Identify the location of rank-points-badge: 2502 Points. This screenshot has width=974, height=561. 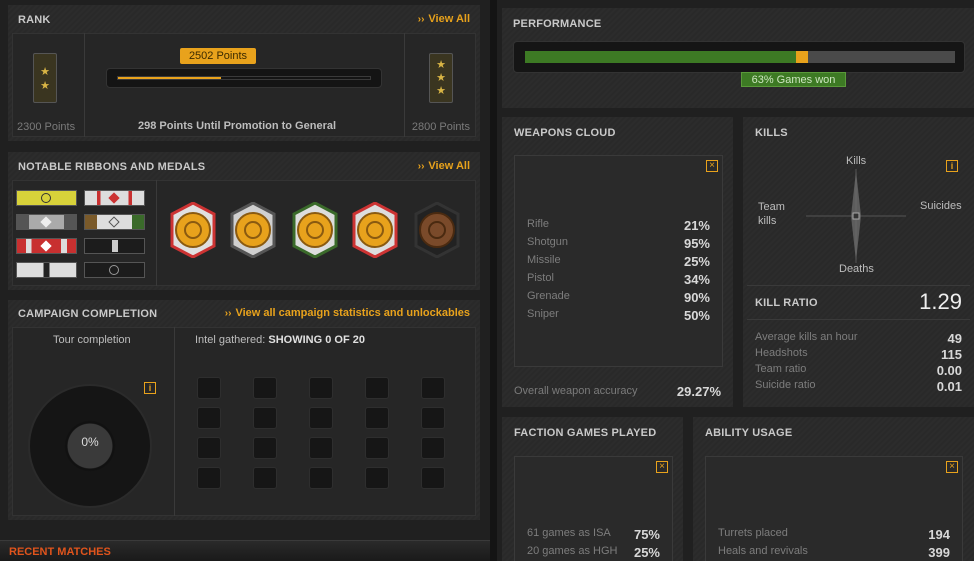
(218, 56).